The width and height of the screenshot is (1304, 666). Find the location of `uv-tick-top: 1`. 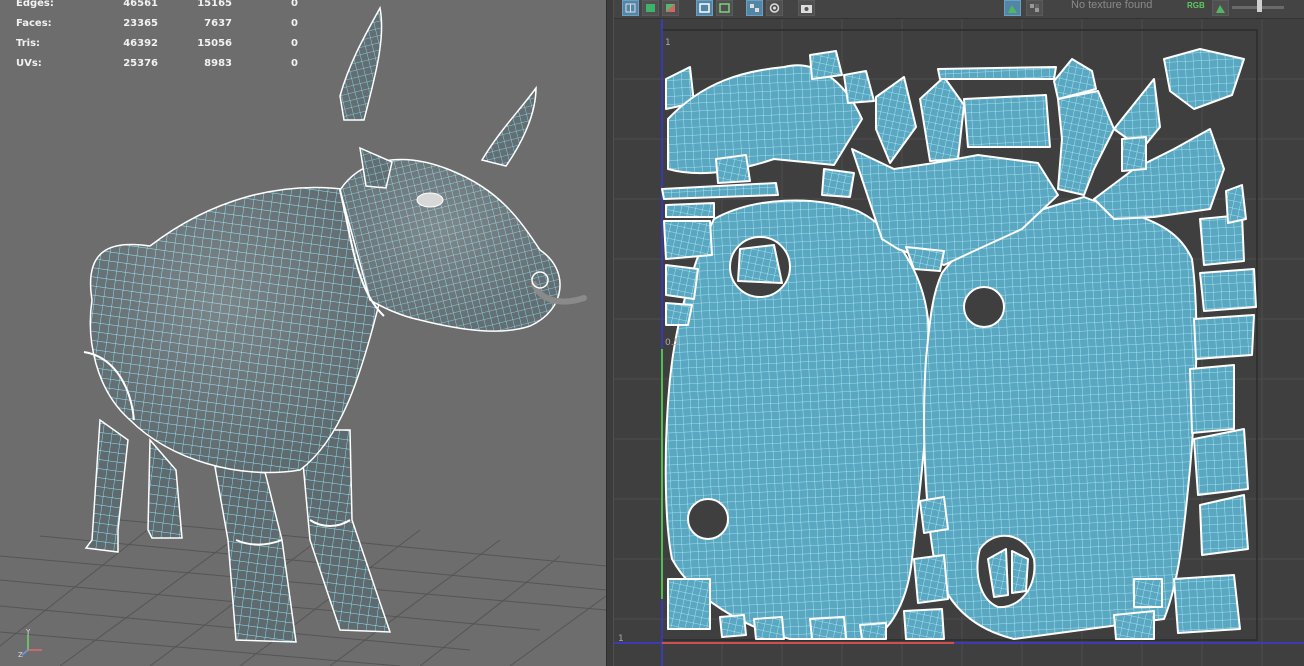

uv-tick-top: 1 is located at coordinates (668, 43).